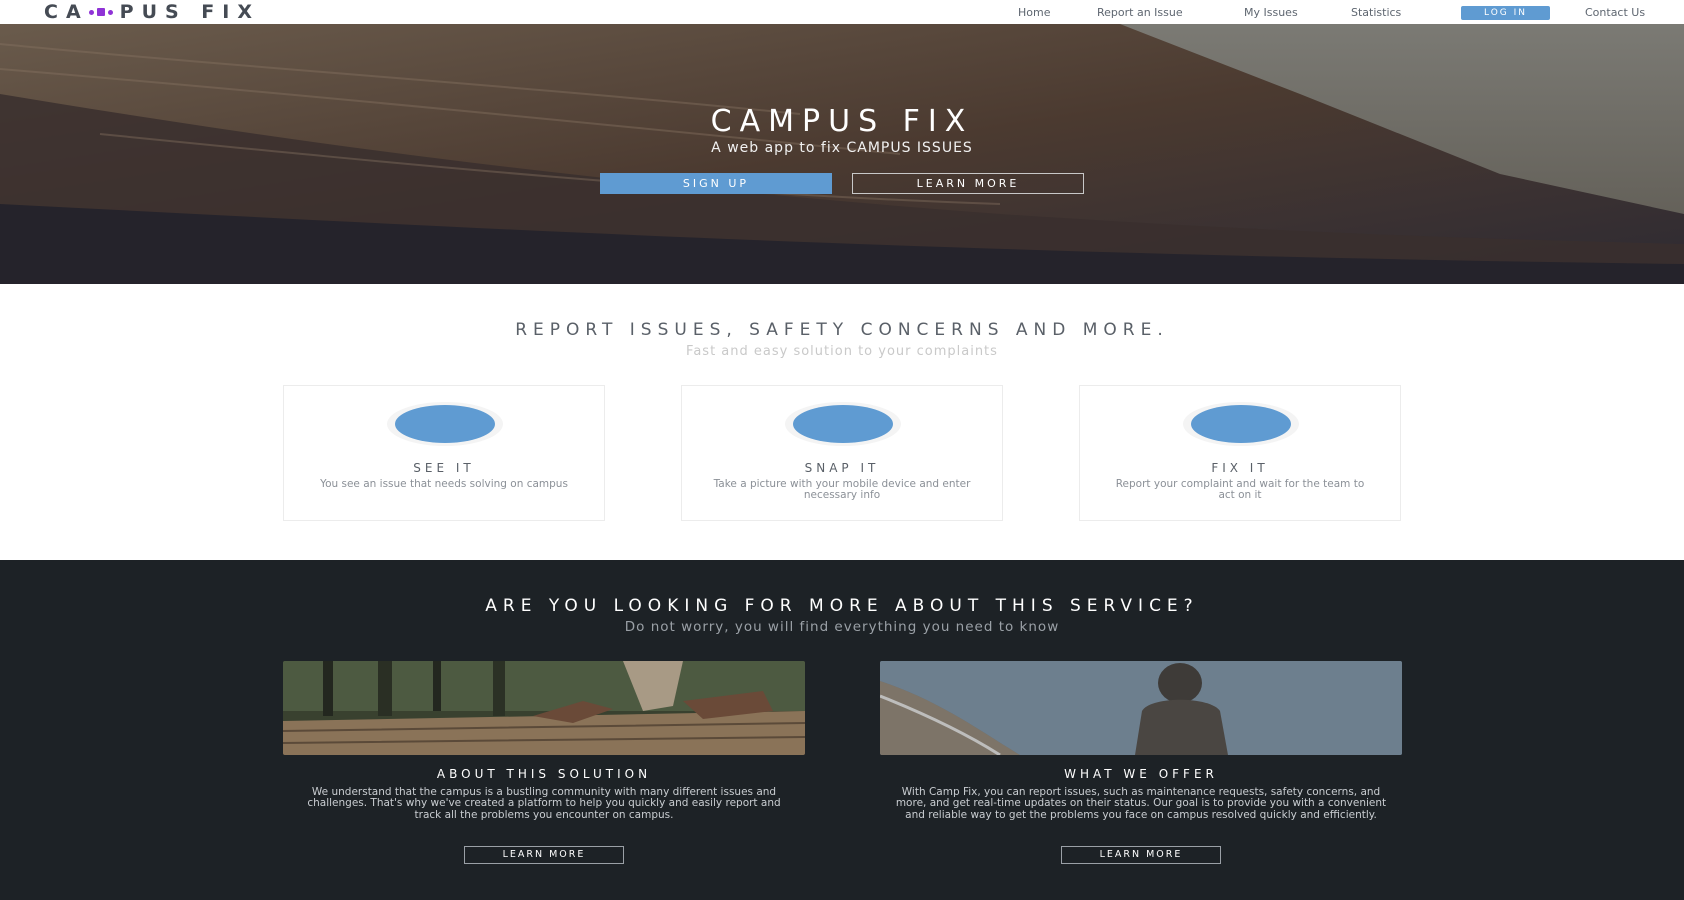  Describe the element at coordinates (1241, 424) in the screenshot. I see `wrench-icon` at that location.